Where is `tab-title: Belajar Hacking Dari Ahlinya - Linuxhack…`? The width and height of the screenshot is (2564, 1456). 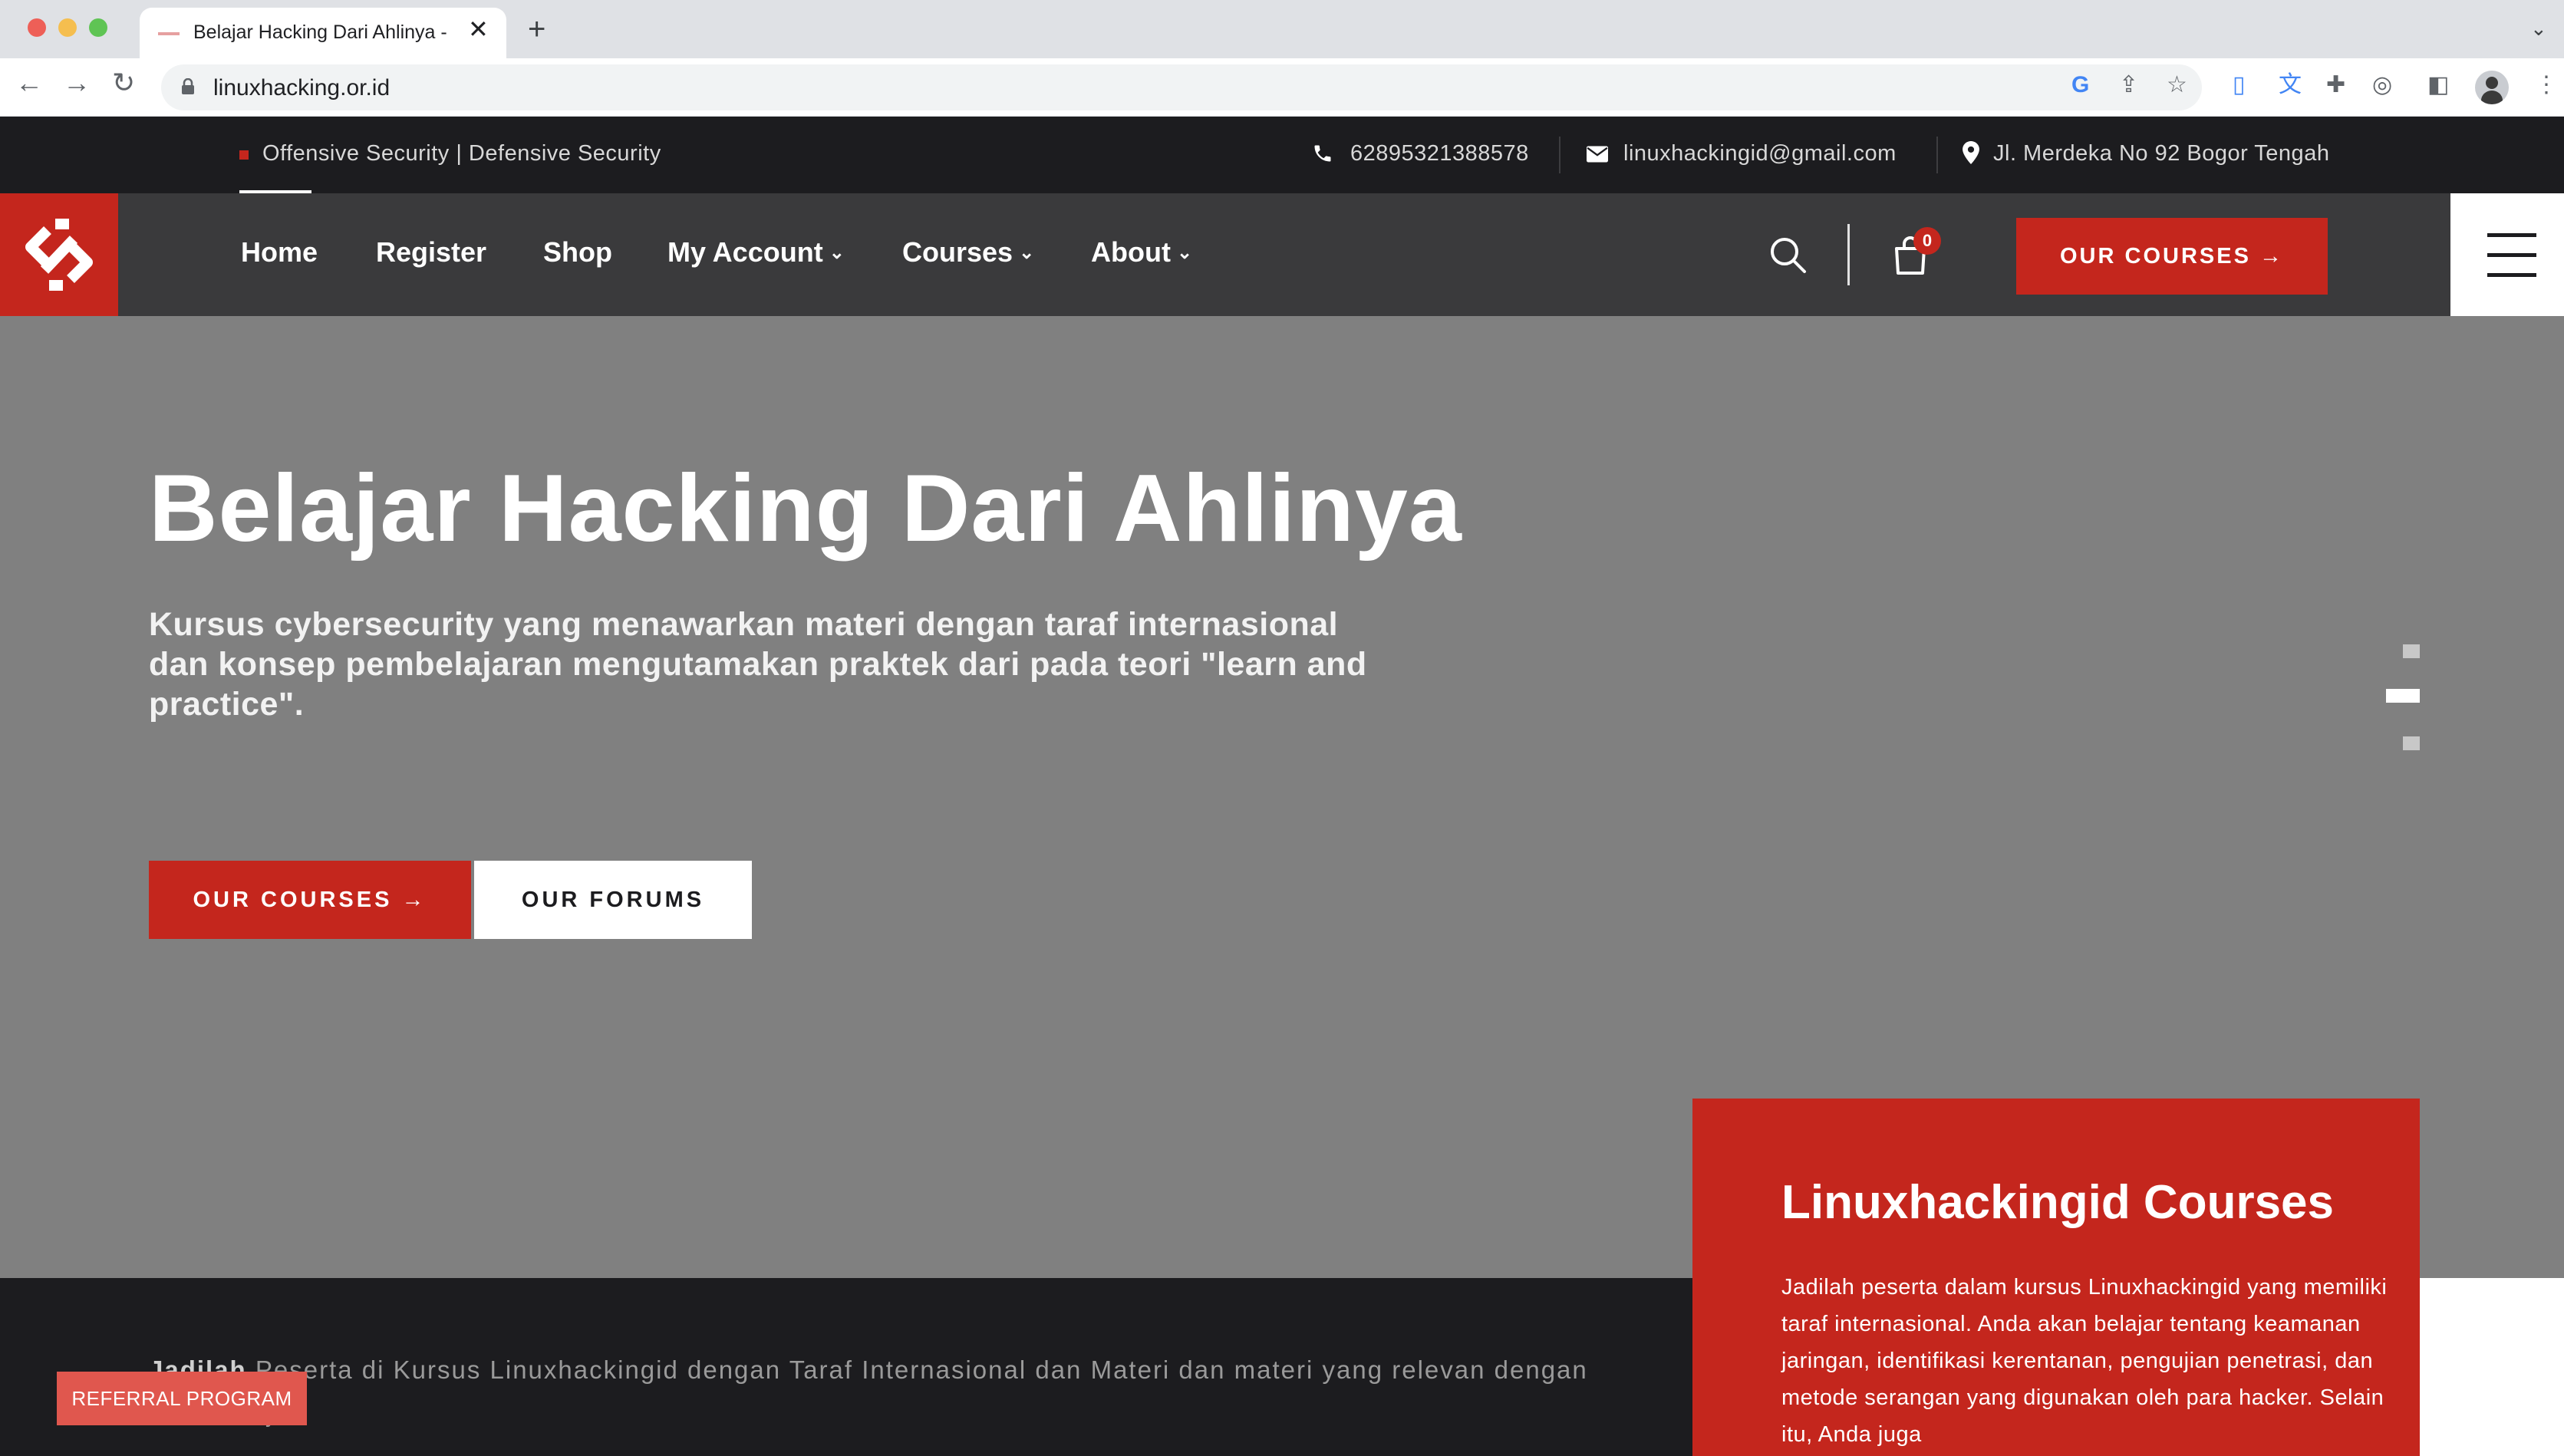
tab-title: Belajar Hacking Dari Ahlinya - Linuxhack… is located at coordinates (320, 32).